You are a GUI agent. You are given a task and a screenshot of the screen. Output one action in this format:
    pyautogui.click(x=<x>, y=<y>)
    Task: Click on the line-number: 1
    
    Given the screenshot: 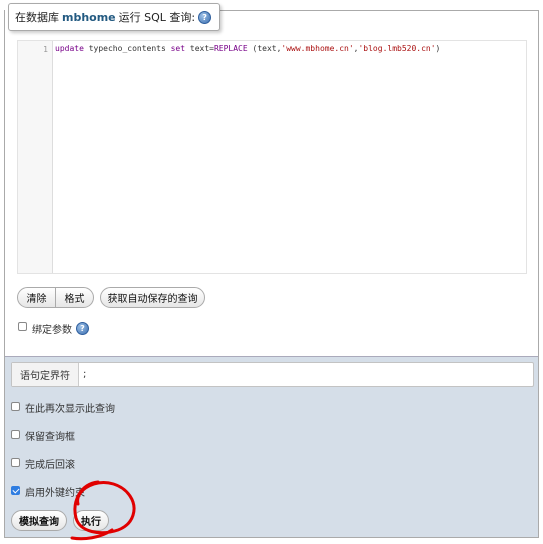 What is the action you would take?
    pyautogui.click(x=45, y=49)
    